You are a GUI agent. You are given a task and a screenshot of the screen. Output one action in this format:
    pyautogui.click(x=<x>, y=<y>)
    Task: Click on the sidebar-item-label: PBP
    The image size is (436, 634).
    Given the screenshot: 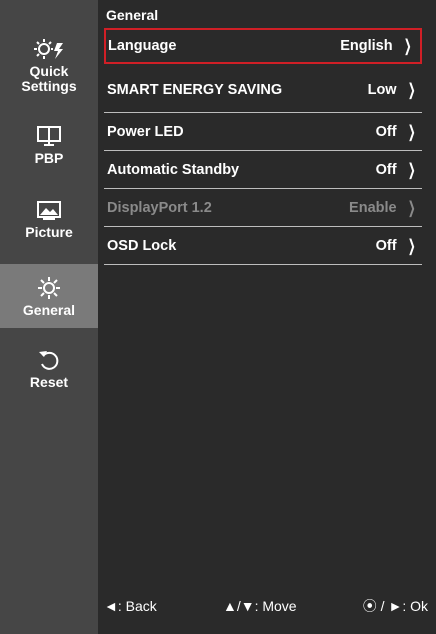 What is the action you would take?
    pyautogui.click(x=49, y=157)
    